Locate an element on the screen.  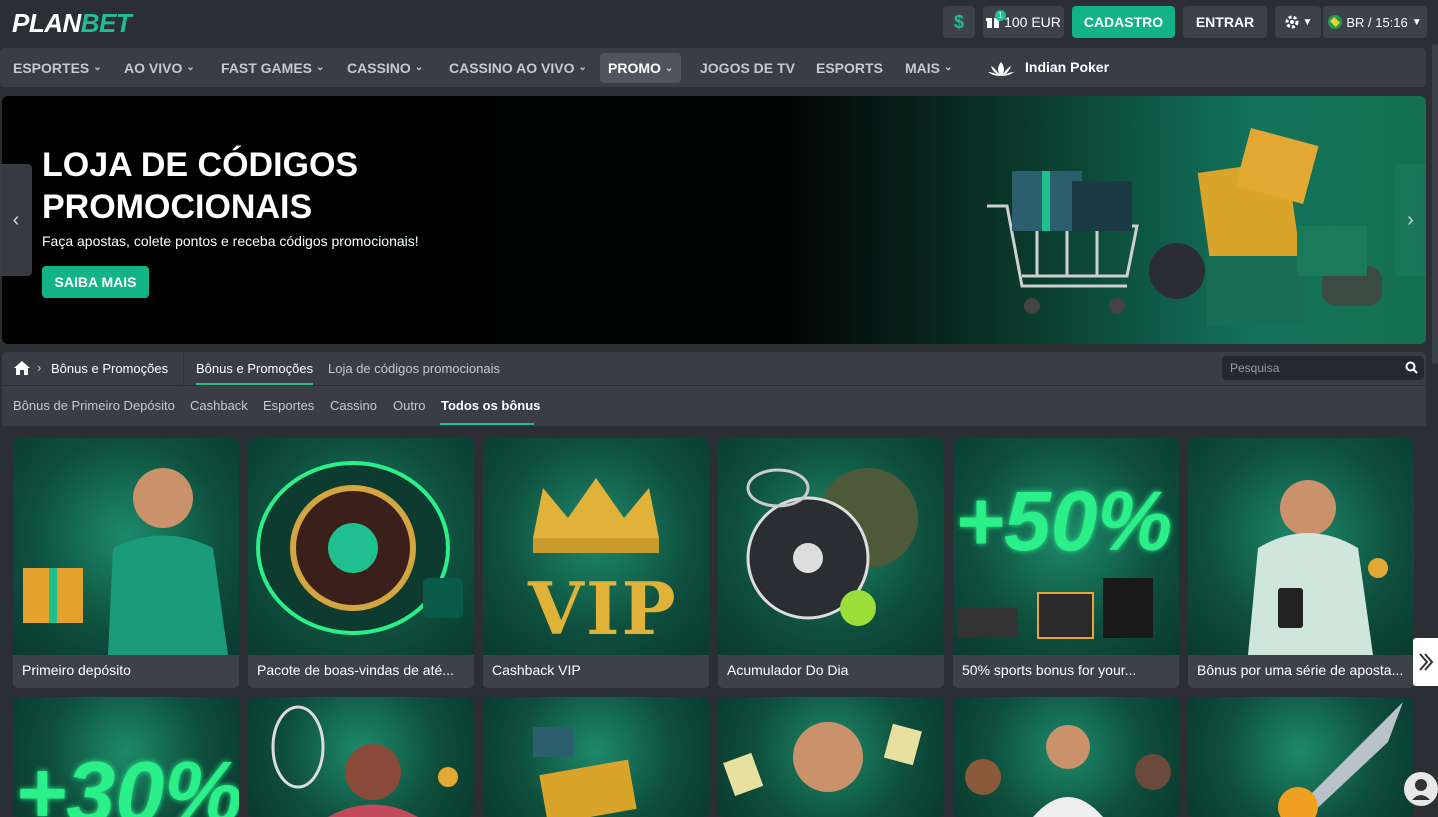
banner-prev-button: ‹ is located at coordinates (16, 220).